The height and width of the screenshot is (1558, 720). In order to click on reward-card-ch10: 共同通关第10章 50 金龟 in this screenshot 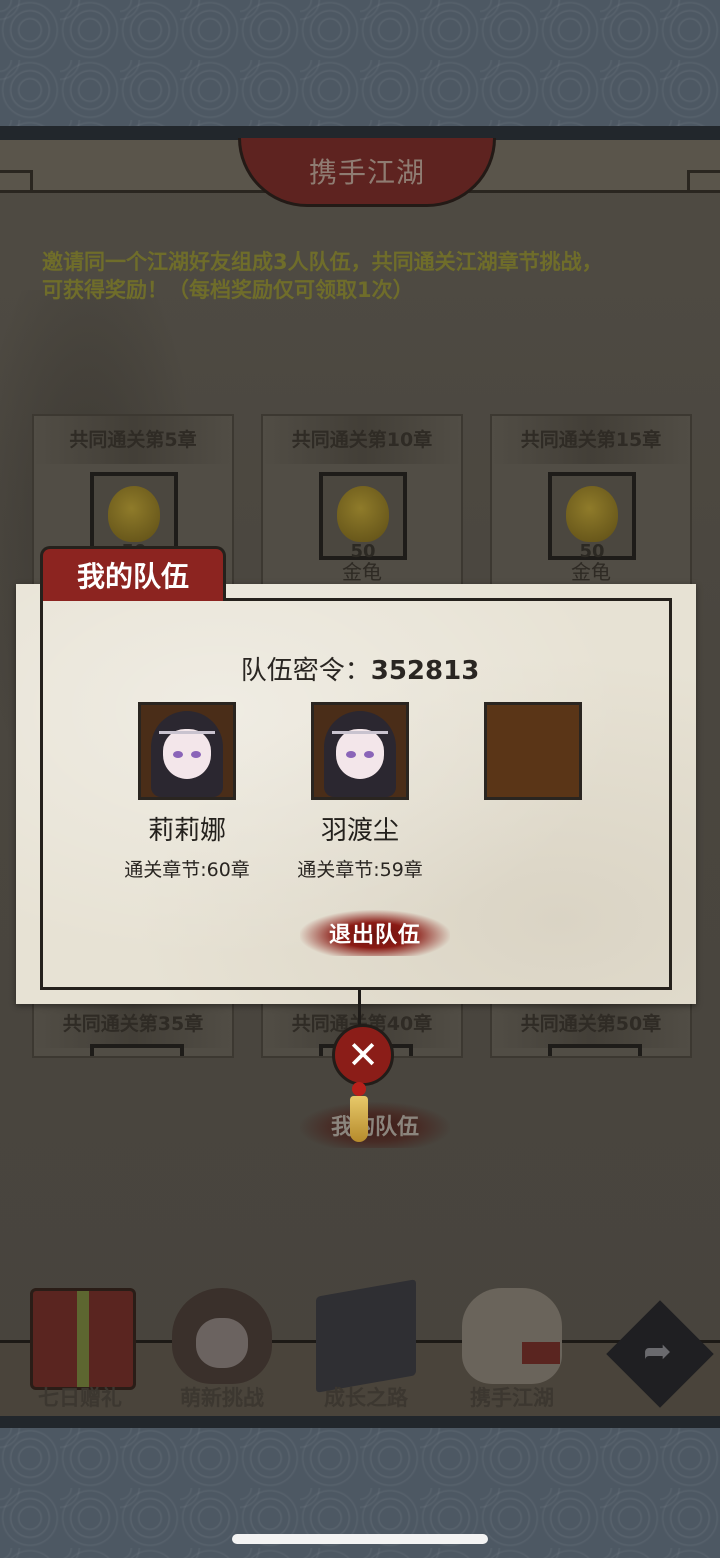, I will do `click(362, 501)`.